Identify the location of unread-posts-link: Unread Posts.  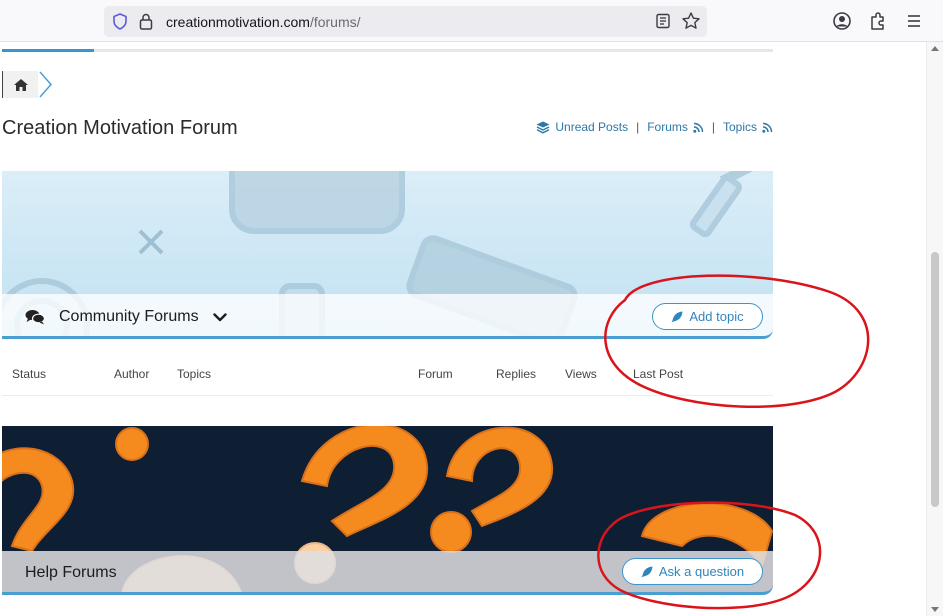
(591, 127).